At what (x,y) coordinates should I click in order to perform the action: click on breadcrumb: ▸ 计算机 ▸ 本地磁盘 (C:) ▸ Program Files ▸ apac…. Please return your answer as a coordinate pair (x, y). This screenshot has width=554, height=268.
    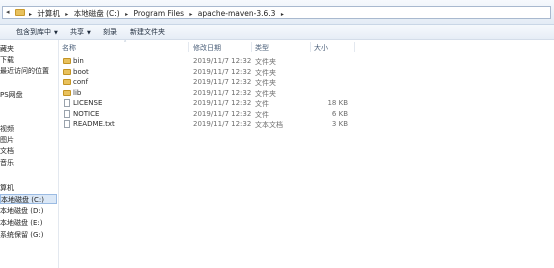
    Looking at the image, I should click on (158, 13).